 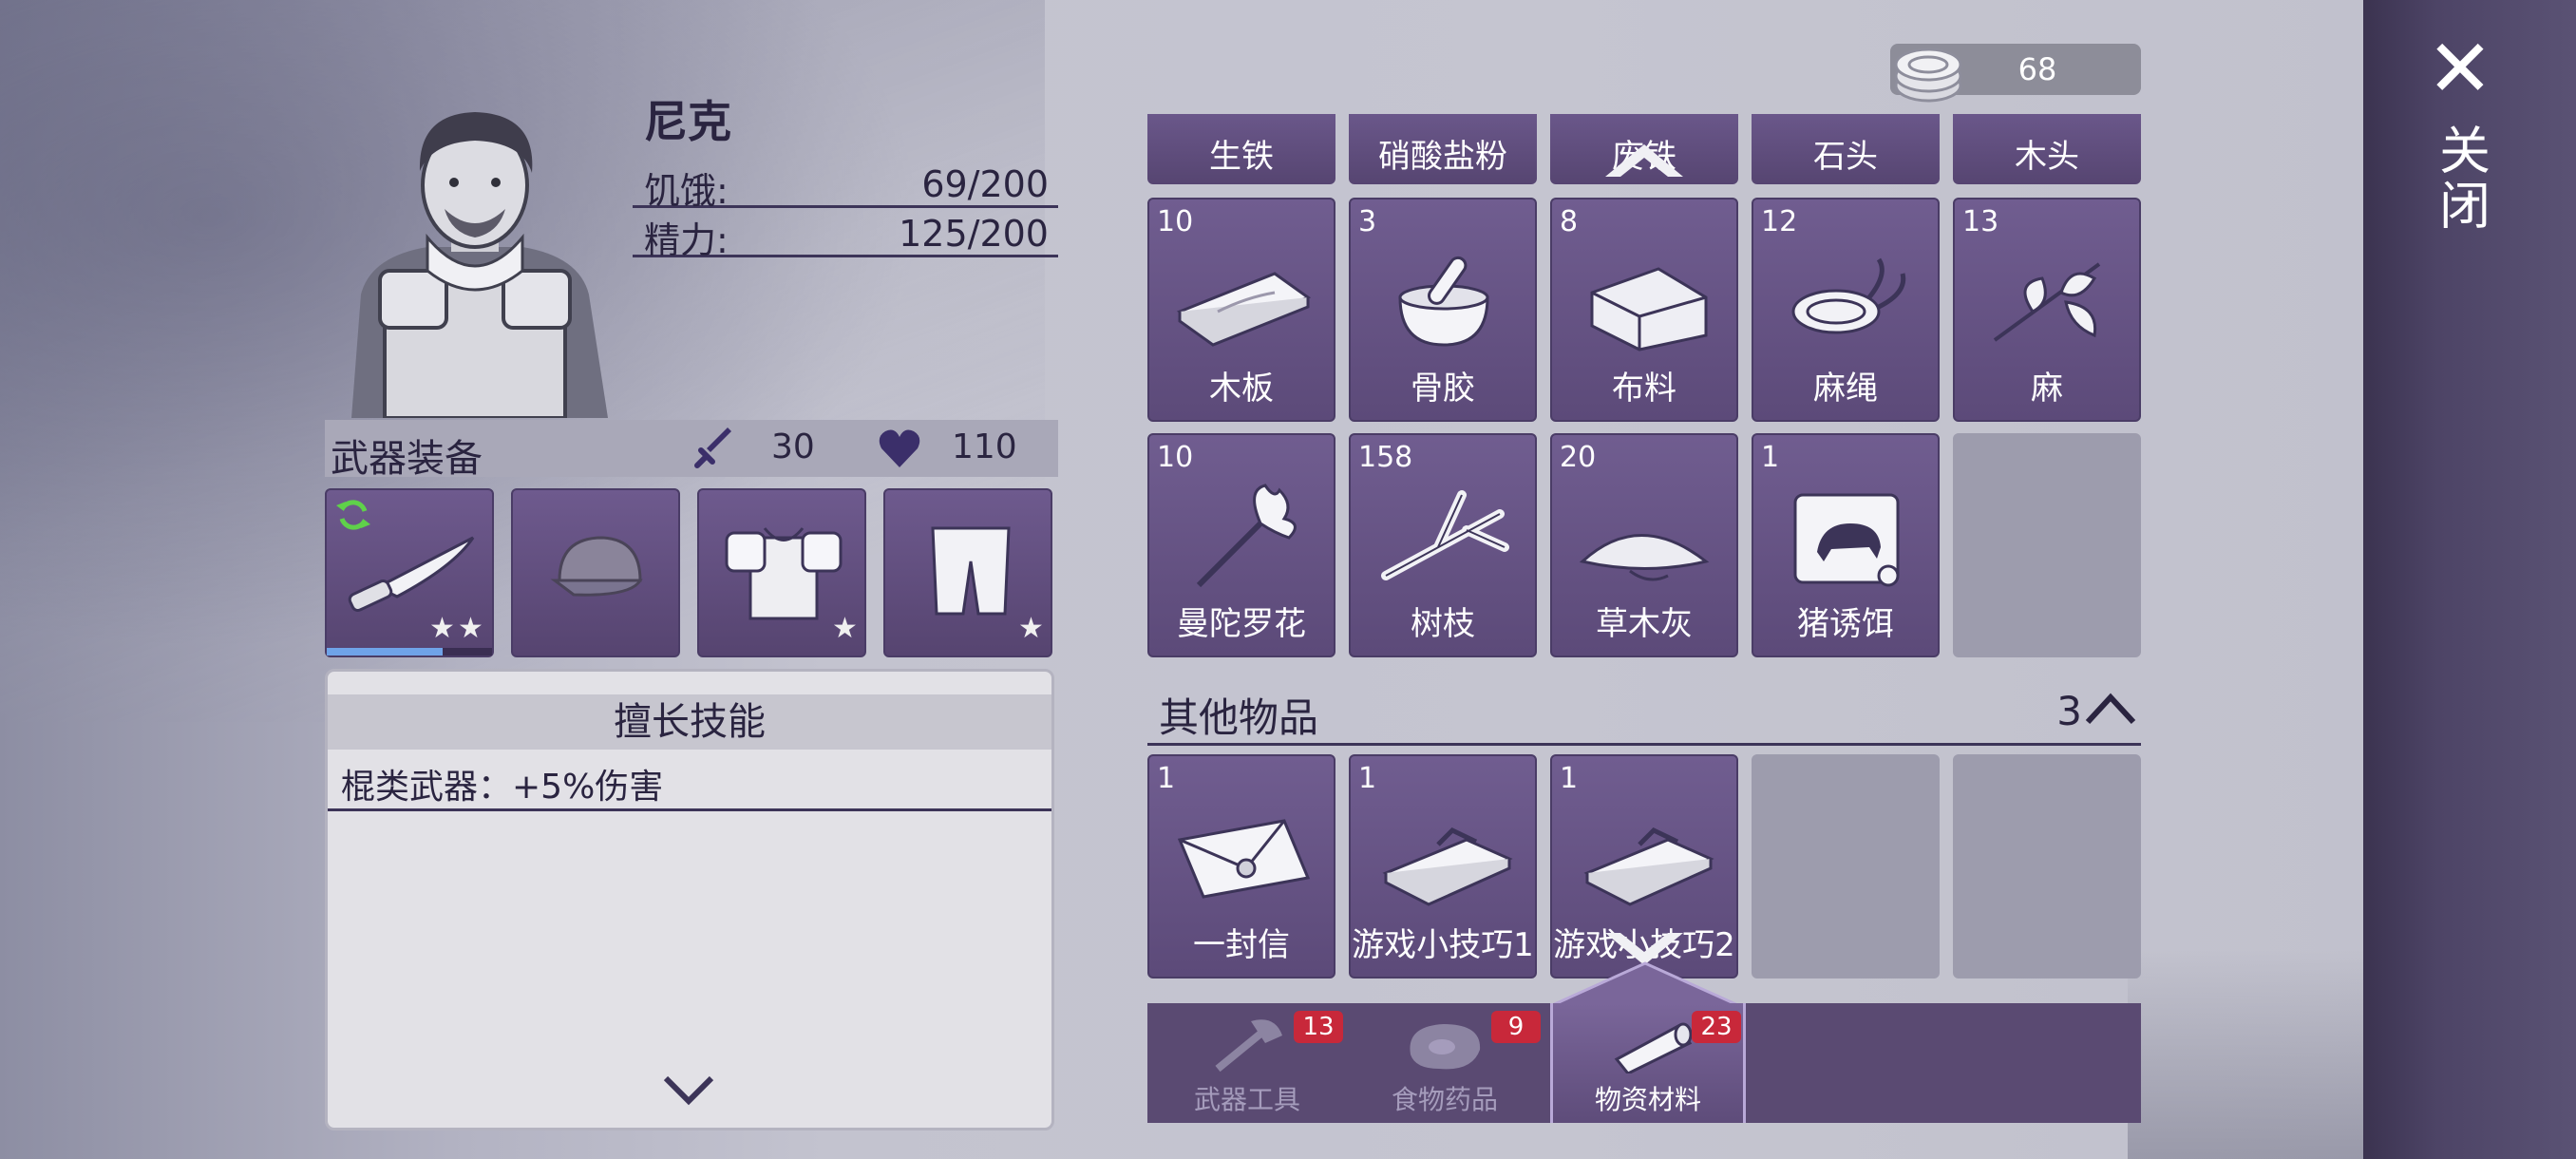 I want to click on category-tab: 生铁, so click(x=1241, y=149).